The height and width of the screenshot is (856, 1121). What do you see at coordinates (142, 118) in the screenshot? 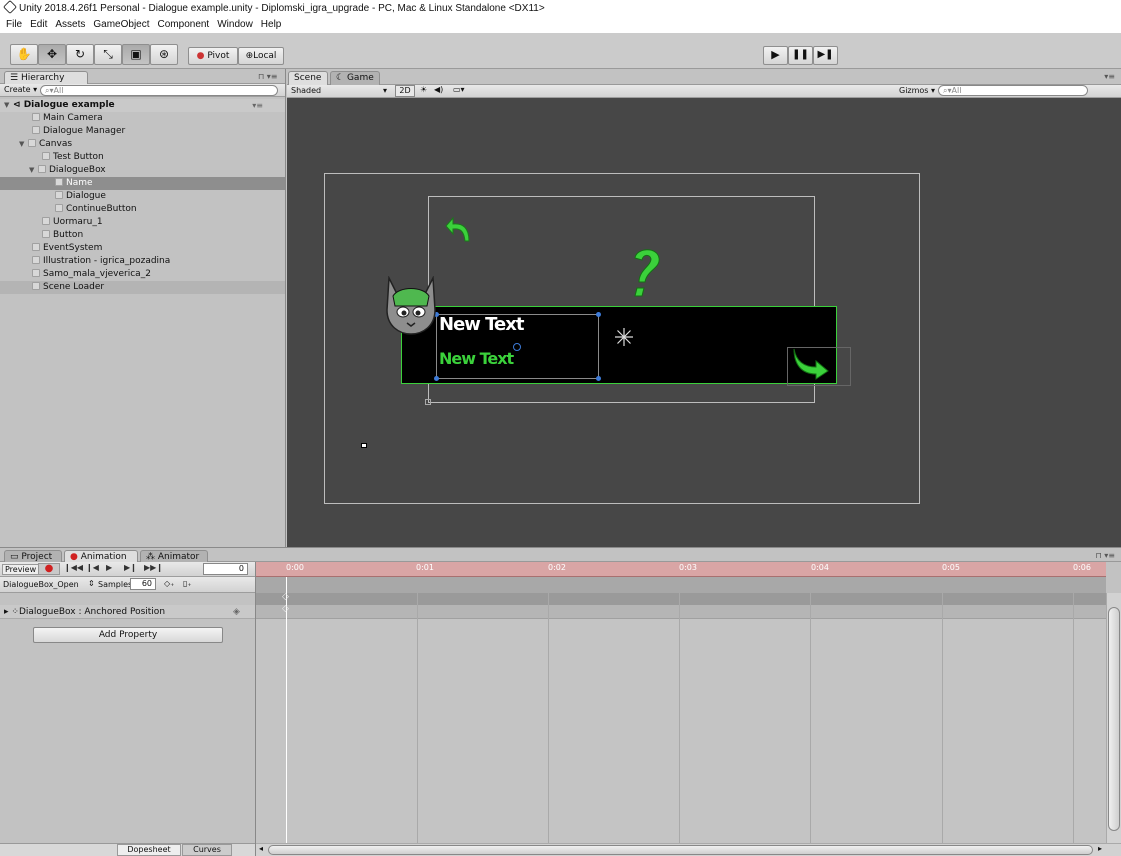
I see `hierarchy-item: Main Camera` at bounding box center [142, 118].